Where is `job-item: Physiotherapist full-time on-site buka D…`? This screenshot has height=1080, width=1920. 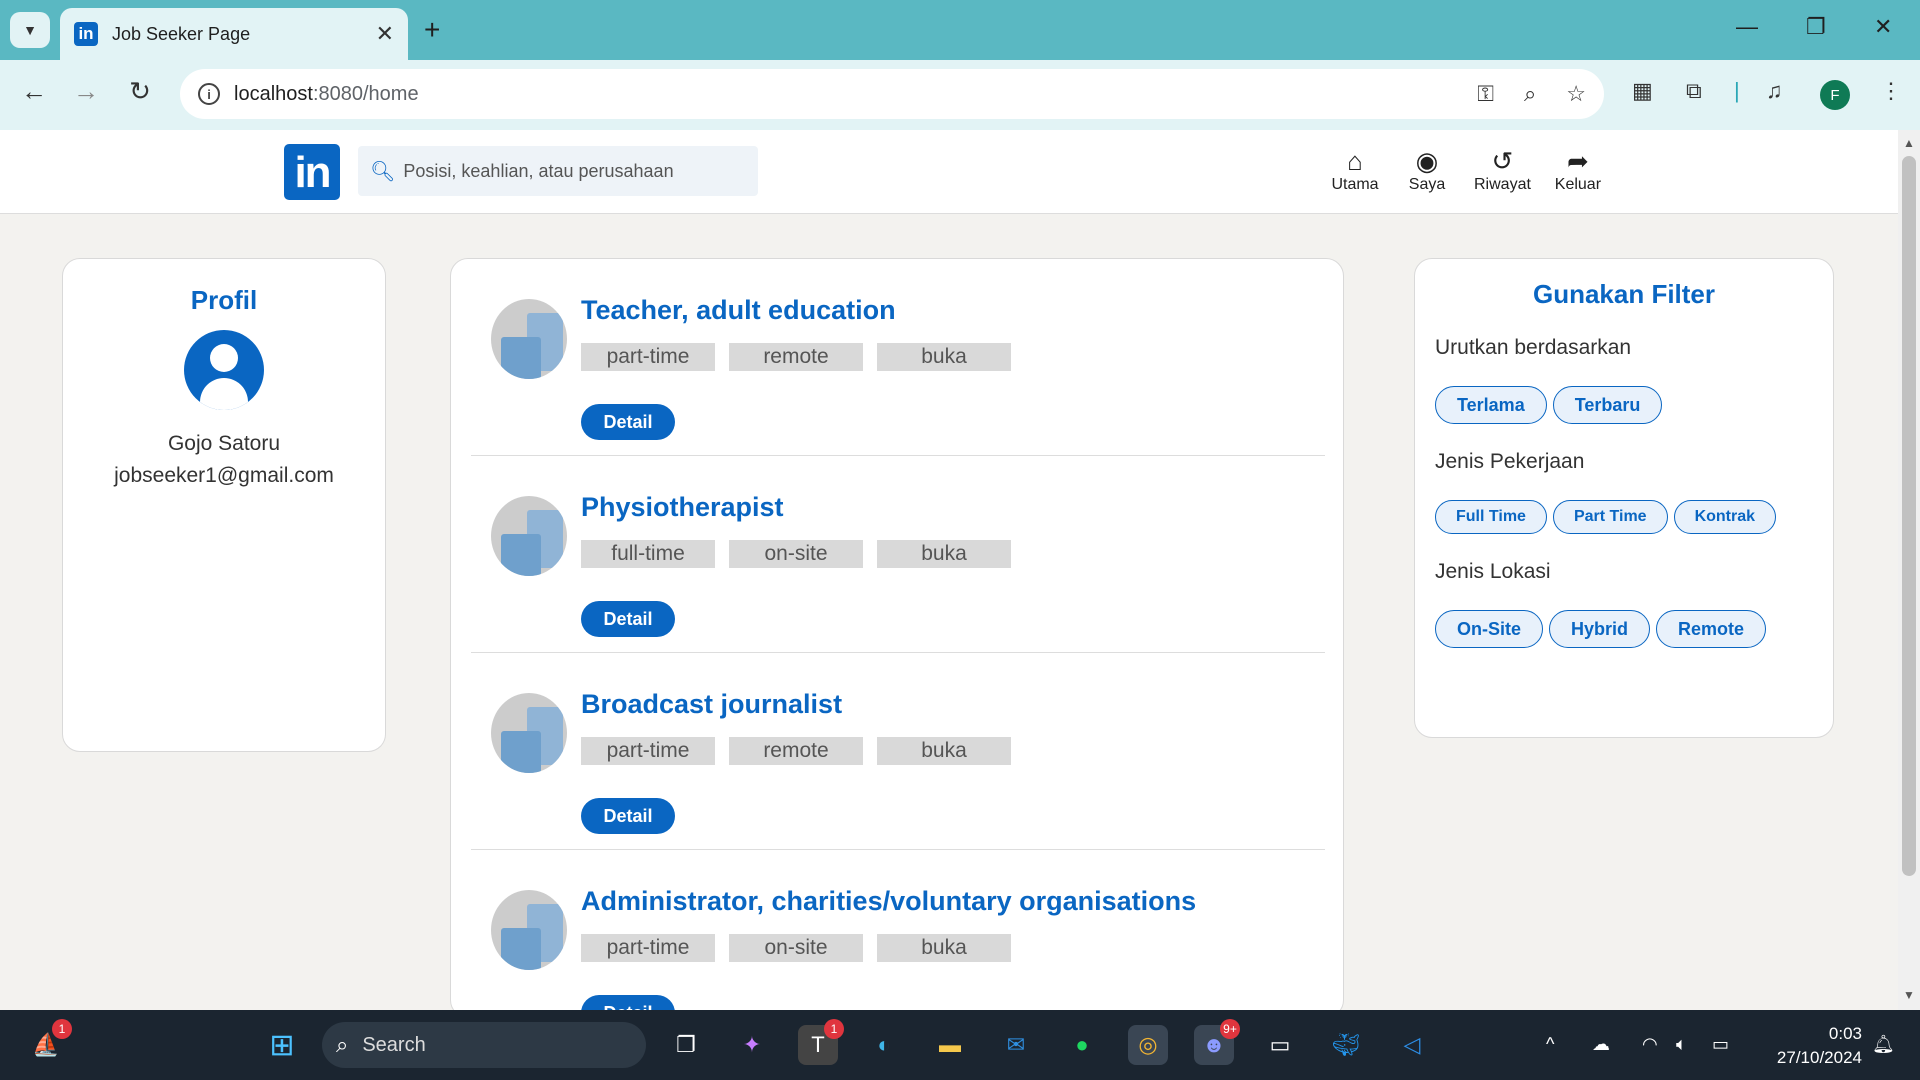
job-item: Physiotherapist full-time on-site buka D… is located at coordinates (898, 554).